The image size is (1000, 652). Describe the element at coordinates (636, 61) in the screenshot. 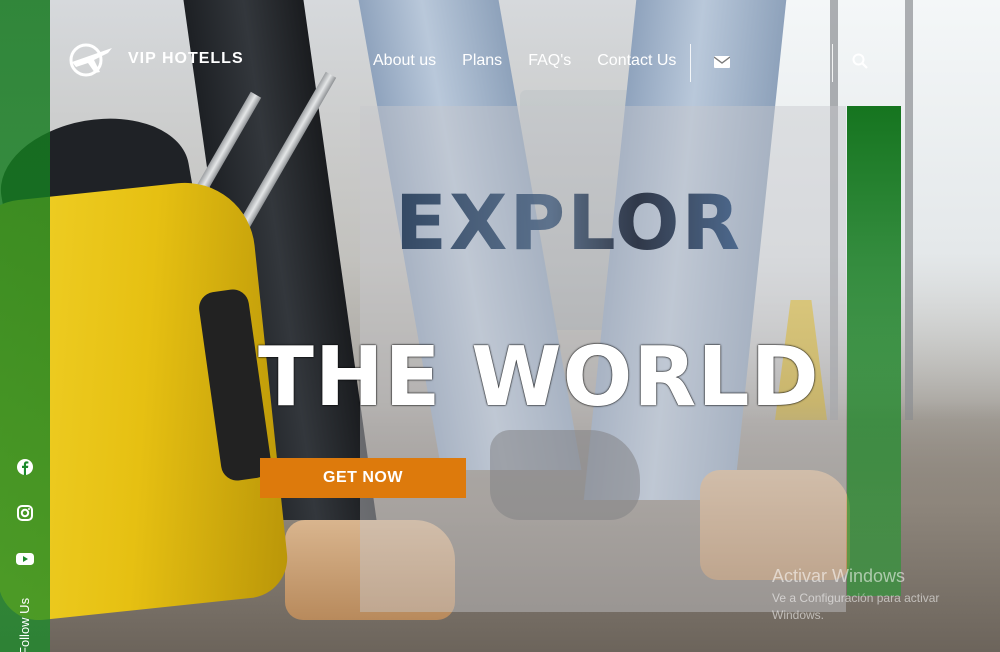

I see `nav-contact-us: Contact Us` at that location.